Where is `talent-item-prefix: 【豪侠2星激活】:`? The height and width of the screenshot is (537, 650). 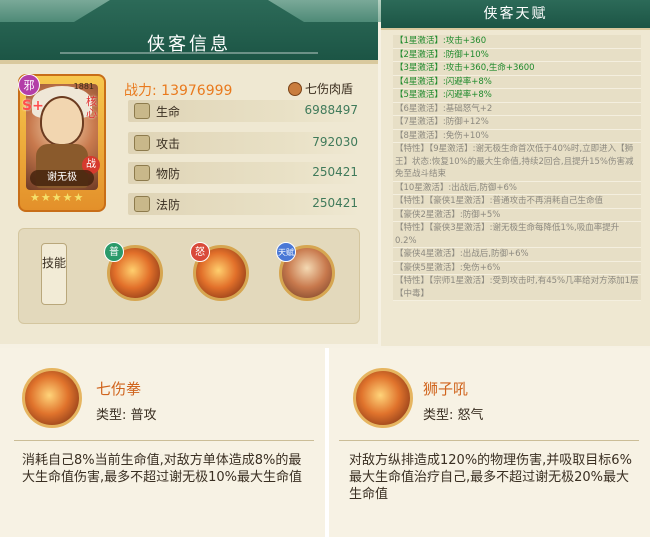
talent-item-prefix: 【豪侠2星激活】: is located at coordinates (429, 214).